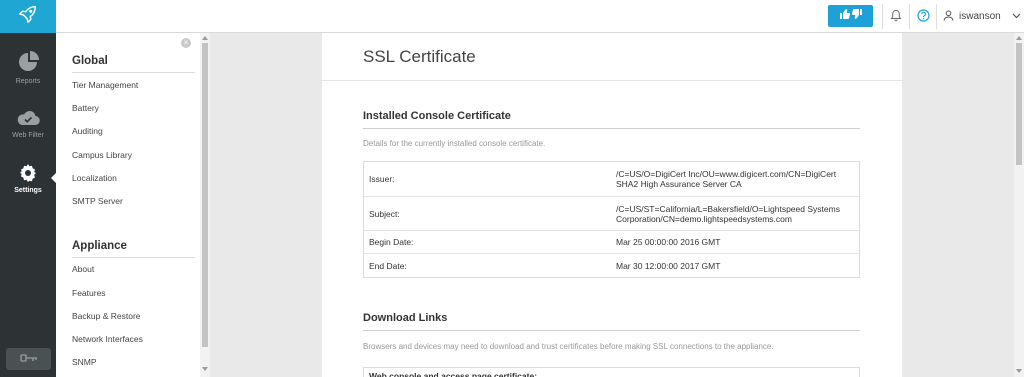 The width and height of the screenshot is (1024, 377). What do you see at coordinates (923, 18) in the screenshot?
I see `question-icon` at bounding box center [923, 18].